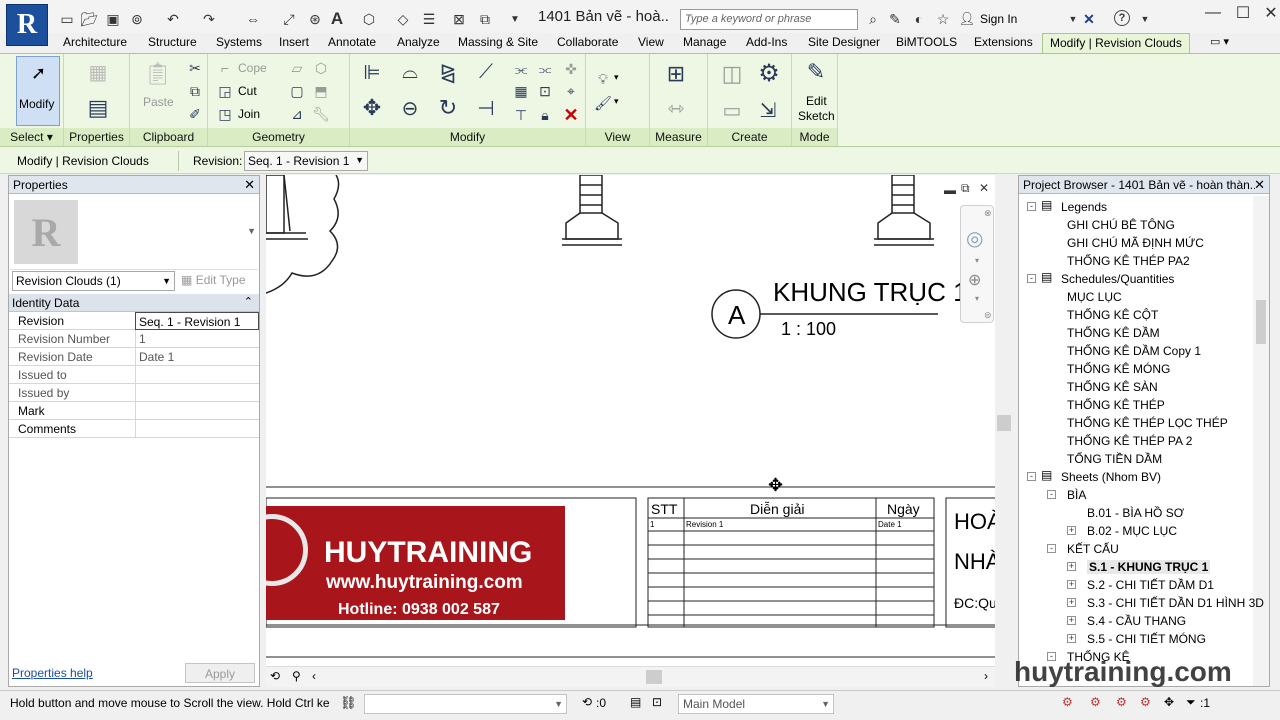 Image resolution: width=1280 pixels, height=720 pixels. What do you see at coordinates (249, 185) in the screenshot?
I see `close-icon: ✕` at bounding box center [249, 185].